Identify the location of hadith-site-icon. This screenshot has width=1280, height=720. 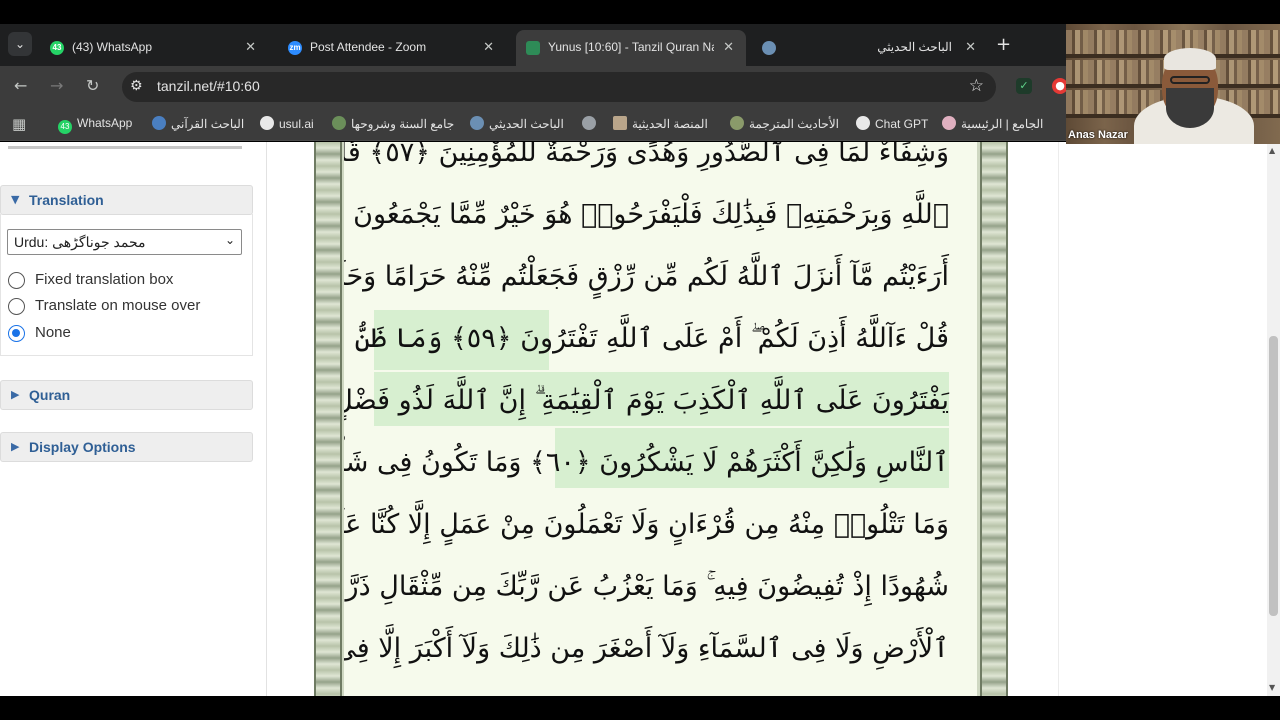
(769, 48).